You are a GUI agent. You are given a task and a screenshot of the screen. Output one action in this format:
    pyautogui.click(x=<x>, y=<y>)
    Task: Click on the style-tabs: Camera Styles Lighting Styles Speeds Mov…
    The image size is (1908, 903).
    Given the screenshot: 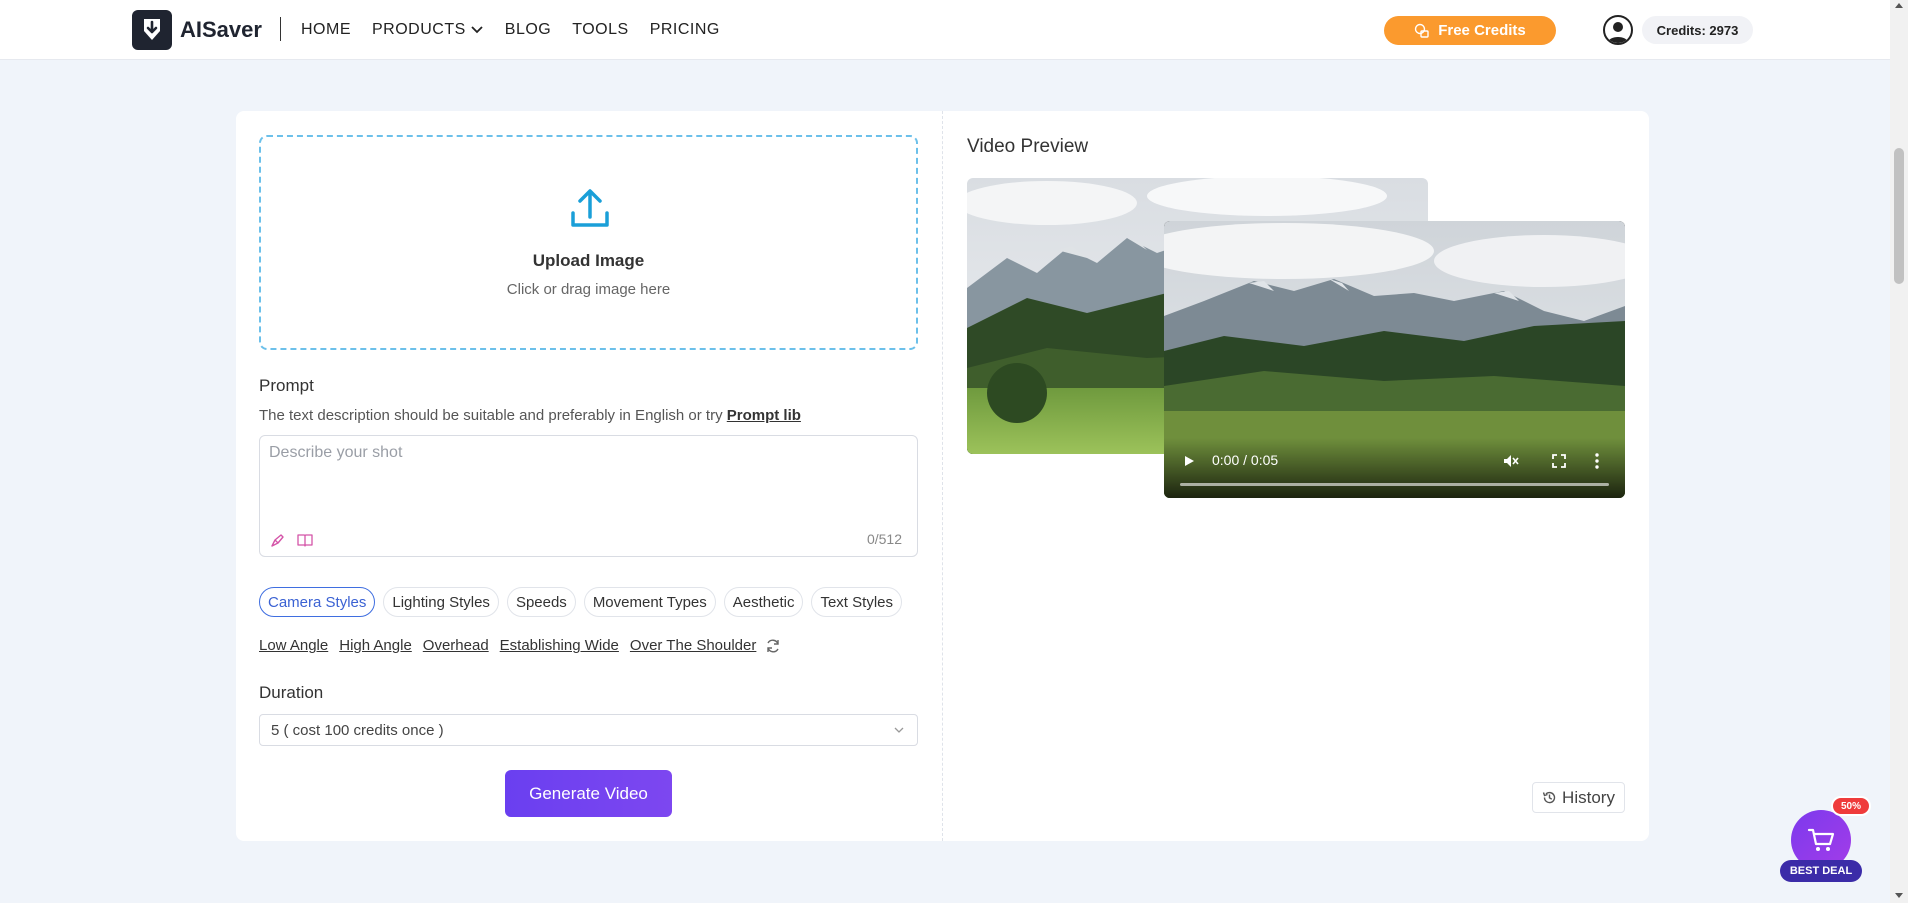 What is the action you would take?
    pyautogui.click(x=580, y=602)
    